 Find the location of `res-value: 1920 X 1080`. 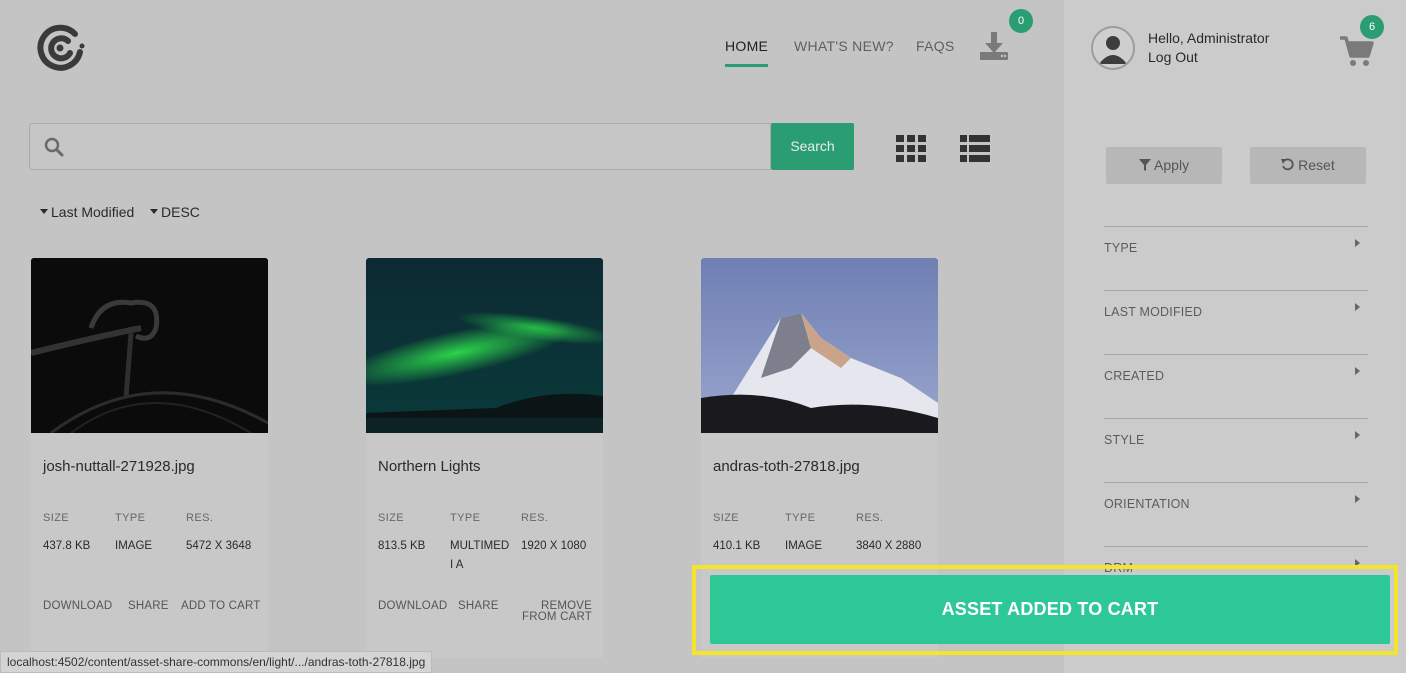

res-value: 1920 X 1080 is located at coordinates (554, 546).